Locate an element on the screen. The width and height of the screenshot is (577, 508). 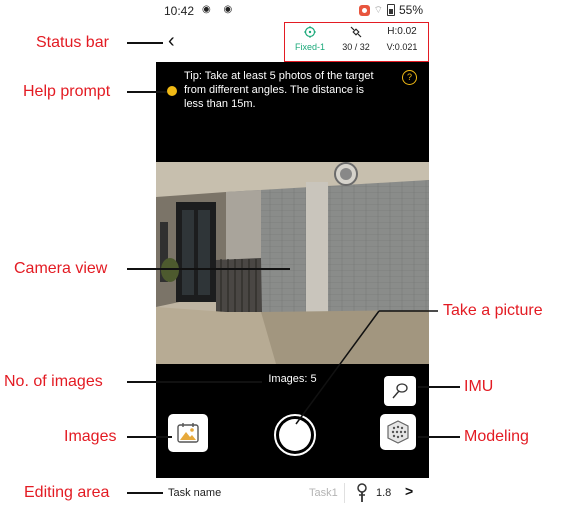
modeling-icon is located at coordinates (398, 432).